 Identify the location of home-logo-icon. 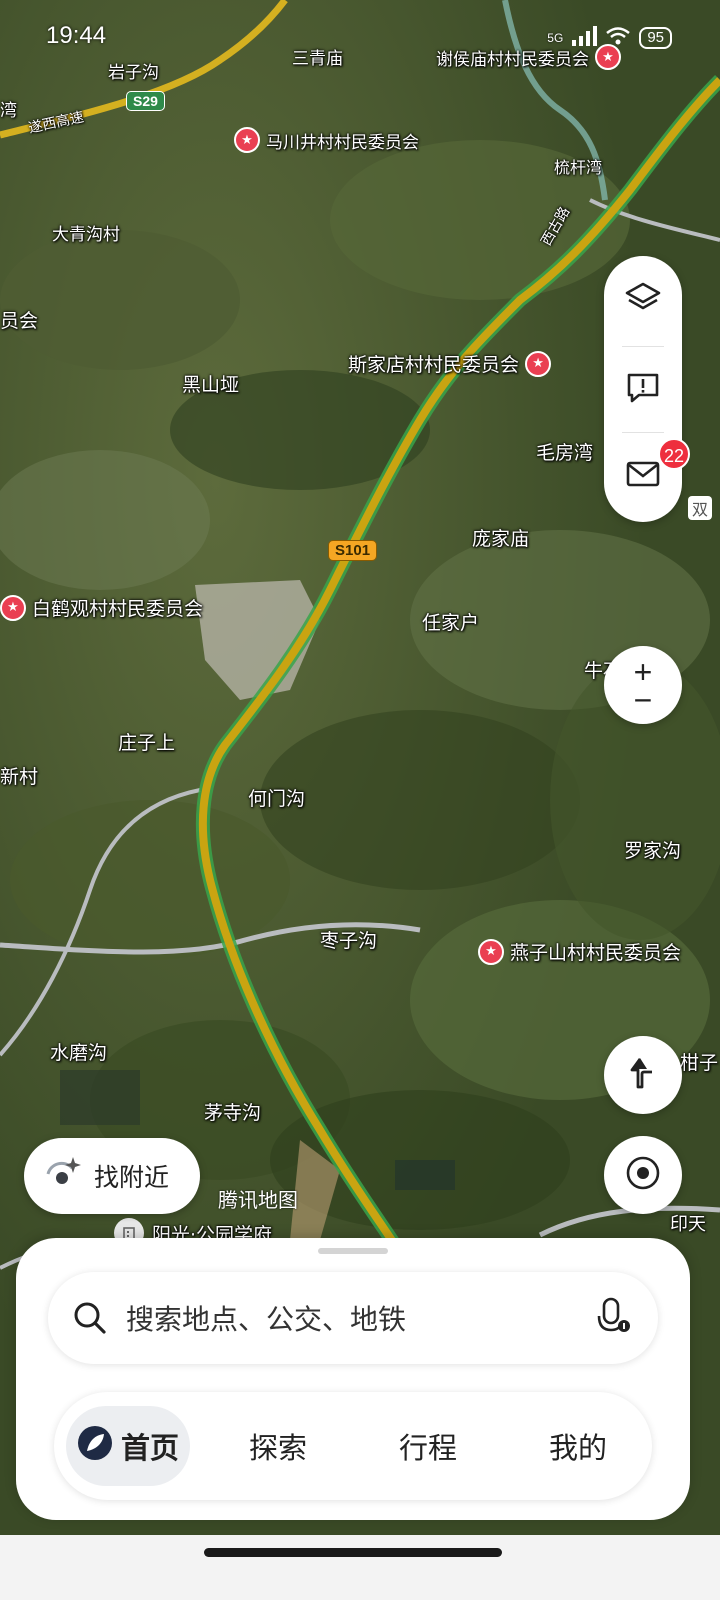
(95, 1446).